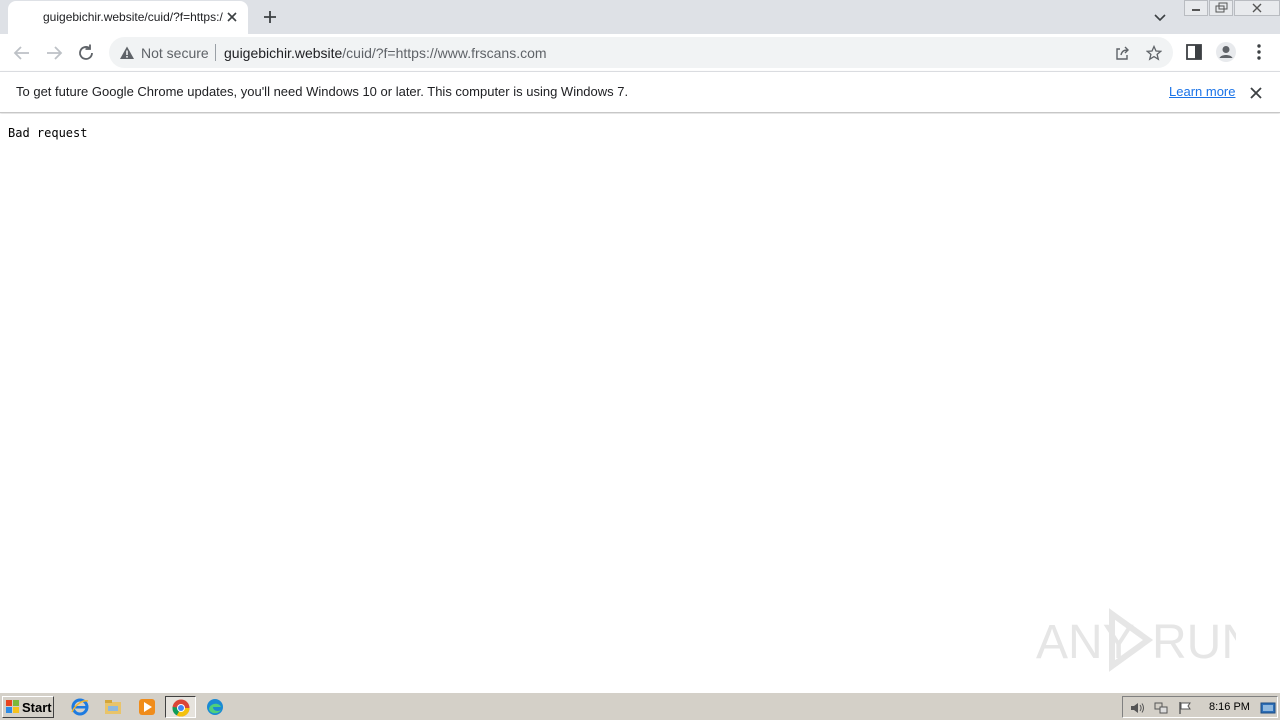 The height and width of the screenshot is (720, 1280). Describe the element at coordinates (175, 53) in the screenshot. I see `not-secure-label: Not secure` at that location.